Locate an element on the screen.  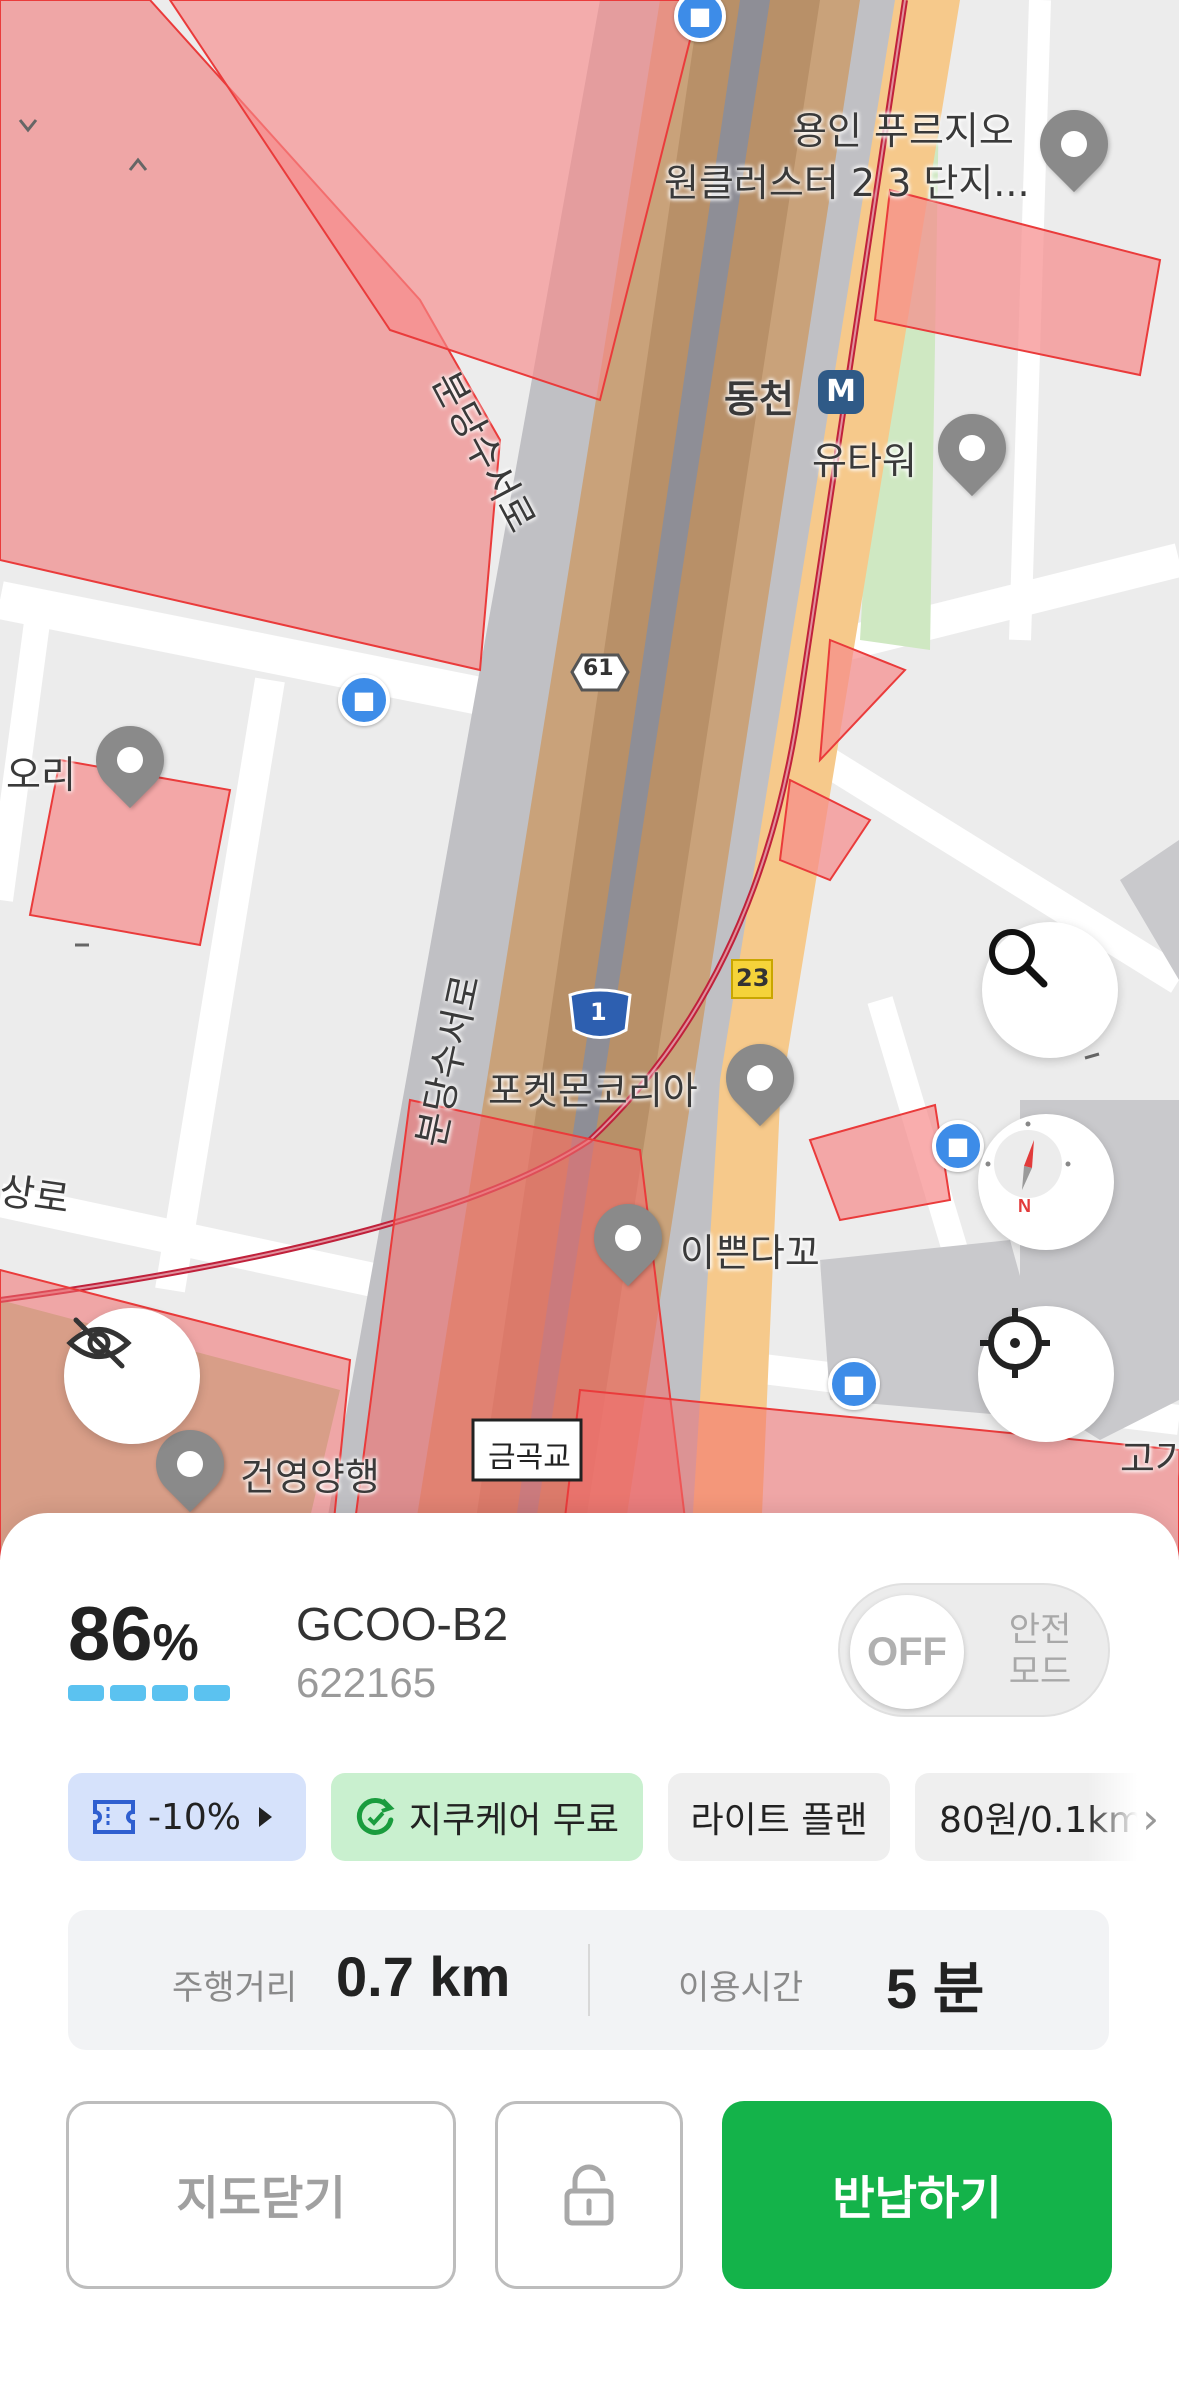
vehicle-id: 622165 is located at coordinates (366, 1682).